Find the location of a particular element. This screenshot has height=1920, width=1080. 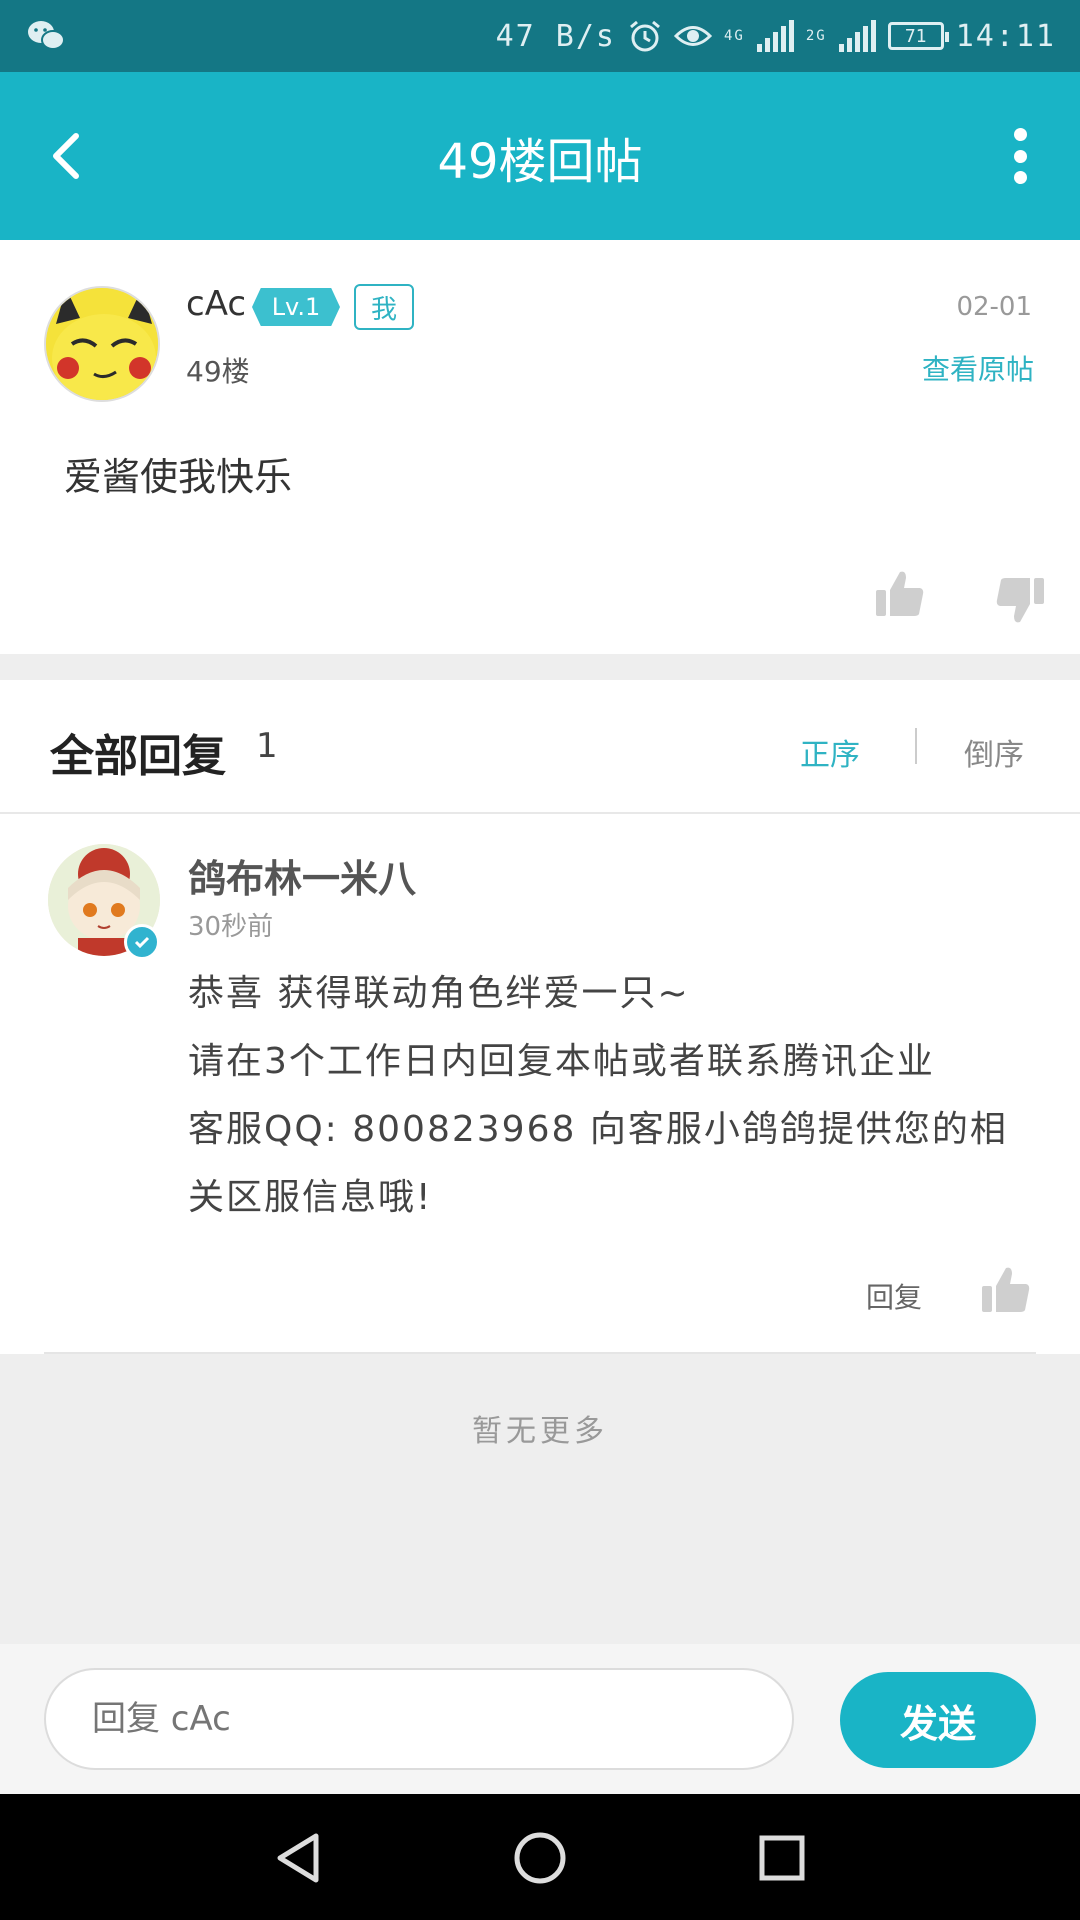

level-badge: Lv.1 is located at coordinates (296, 307).